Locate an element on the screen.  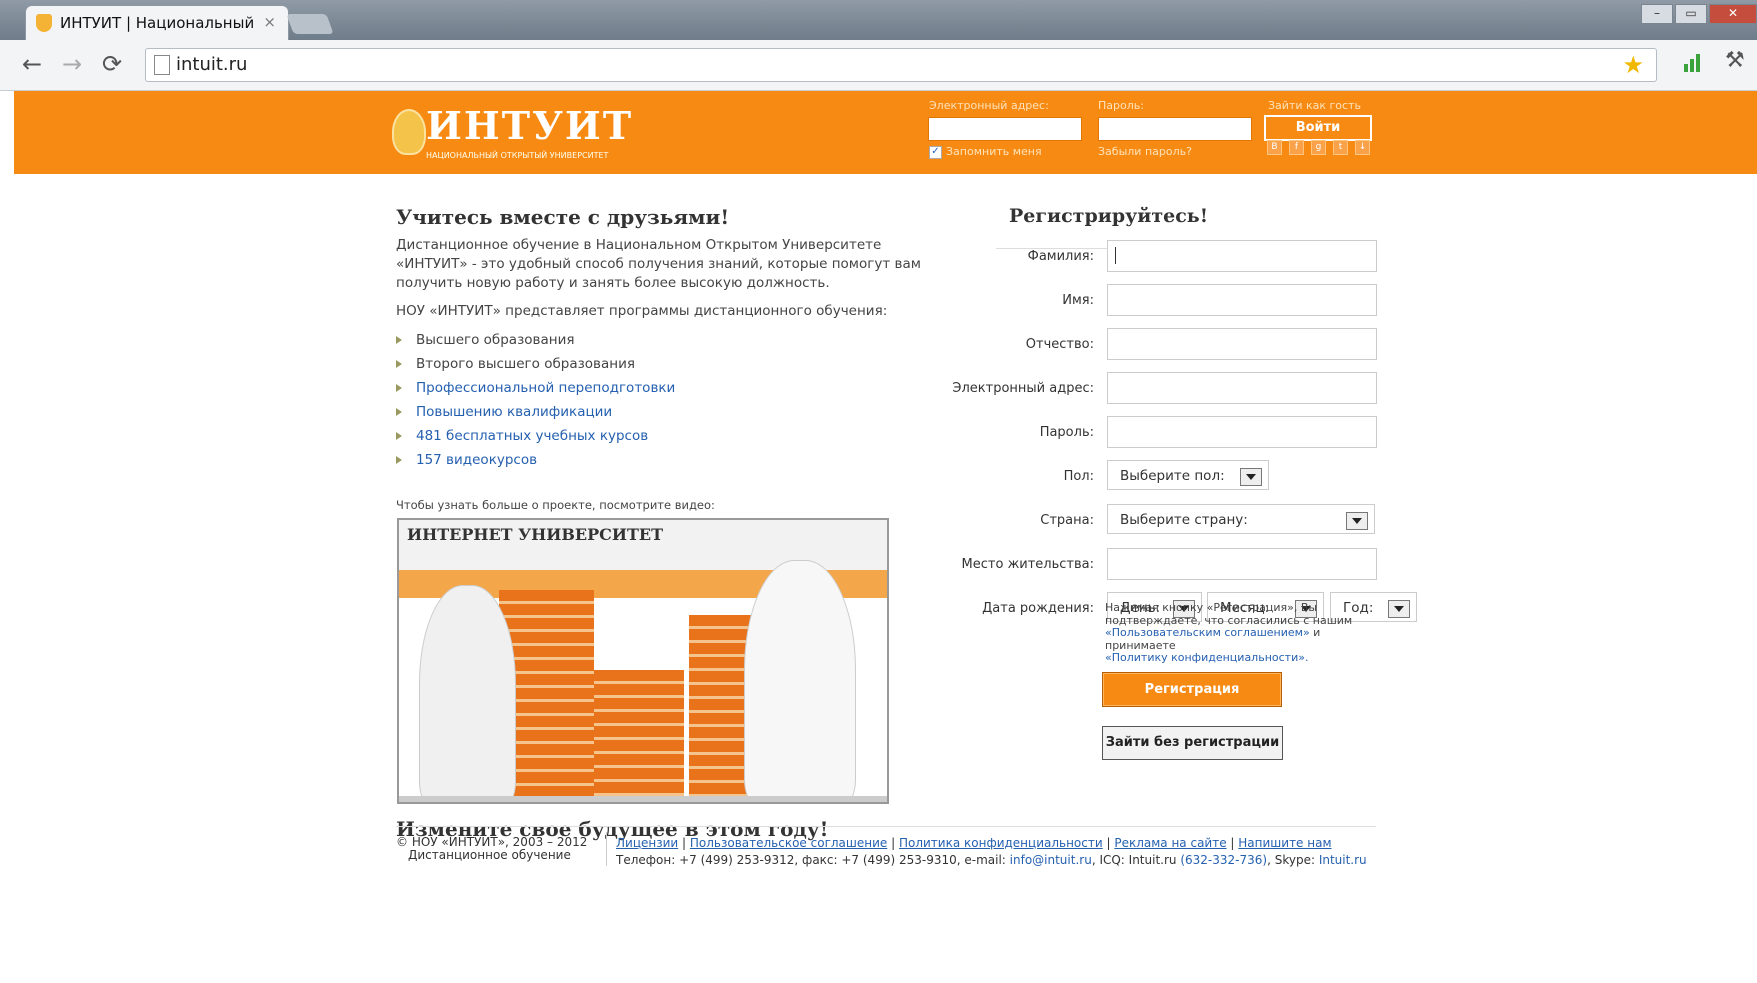
footer-link-ads: Реклама на сайте is located at coordinates (1170, 843).